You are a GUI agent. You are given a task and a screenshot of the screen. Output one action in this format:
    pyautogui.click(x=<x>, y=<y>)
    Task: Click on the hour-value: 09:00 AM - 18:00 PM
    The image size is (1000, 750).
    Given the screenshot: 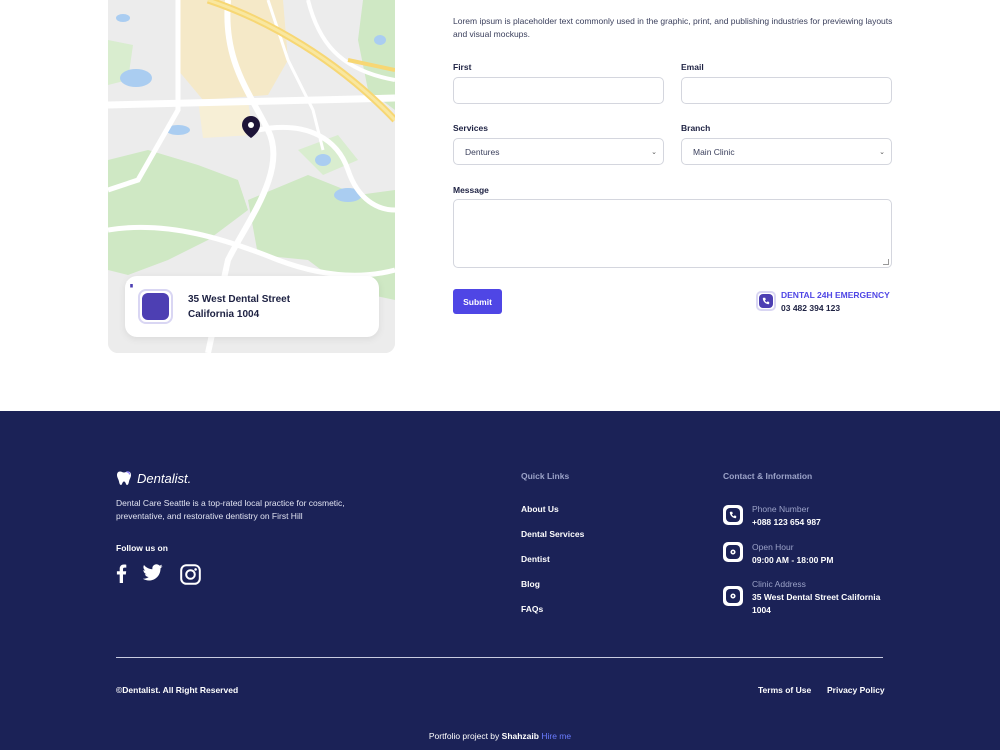 What is the action you would take?
    pyautogui.click(x=793, y=560)
    